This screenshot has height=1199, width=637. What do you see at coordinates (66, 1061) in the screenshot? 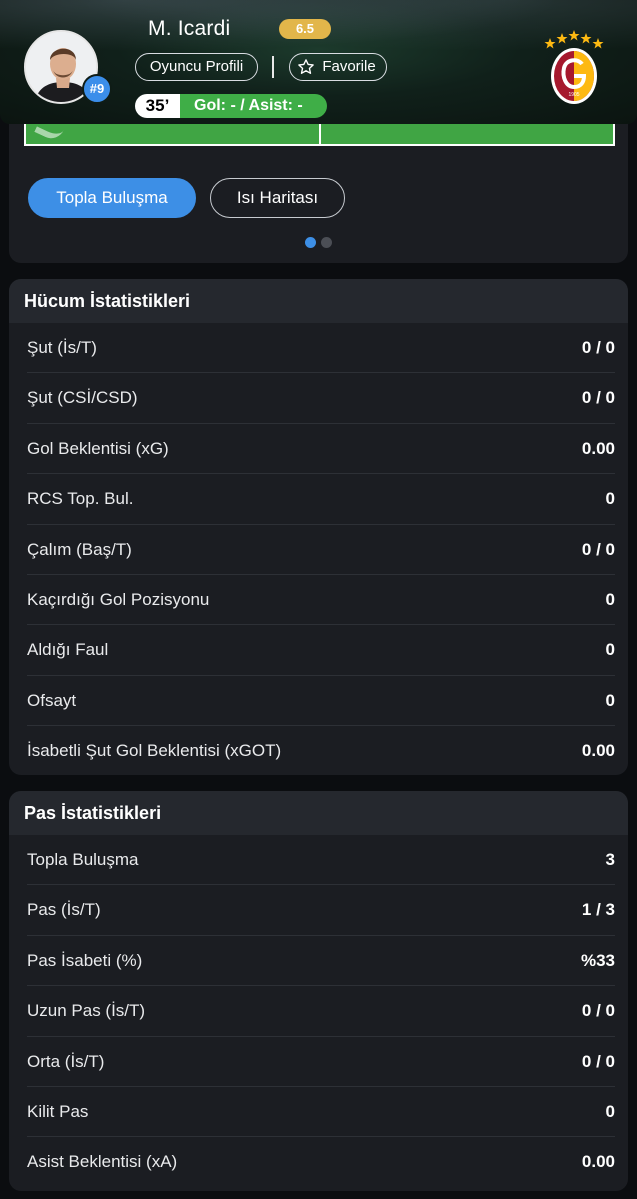
I see `stat-label: Orta (İs/T)` at bounding box center [66, 1061].